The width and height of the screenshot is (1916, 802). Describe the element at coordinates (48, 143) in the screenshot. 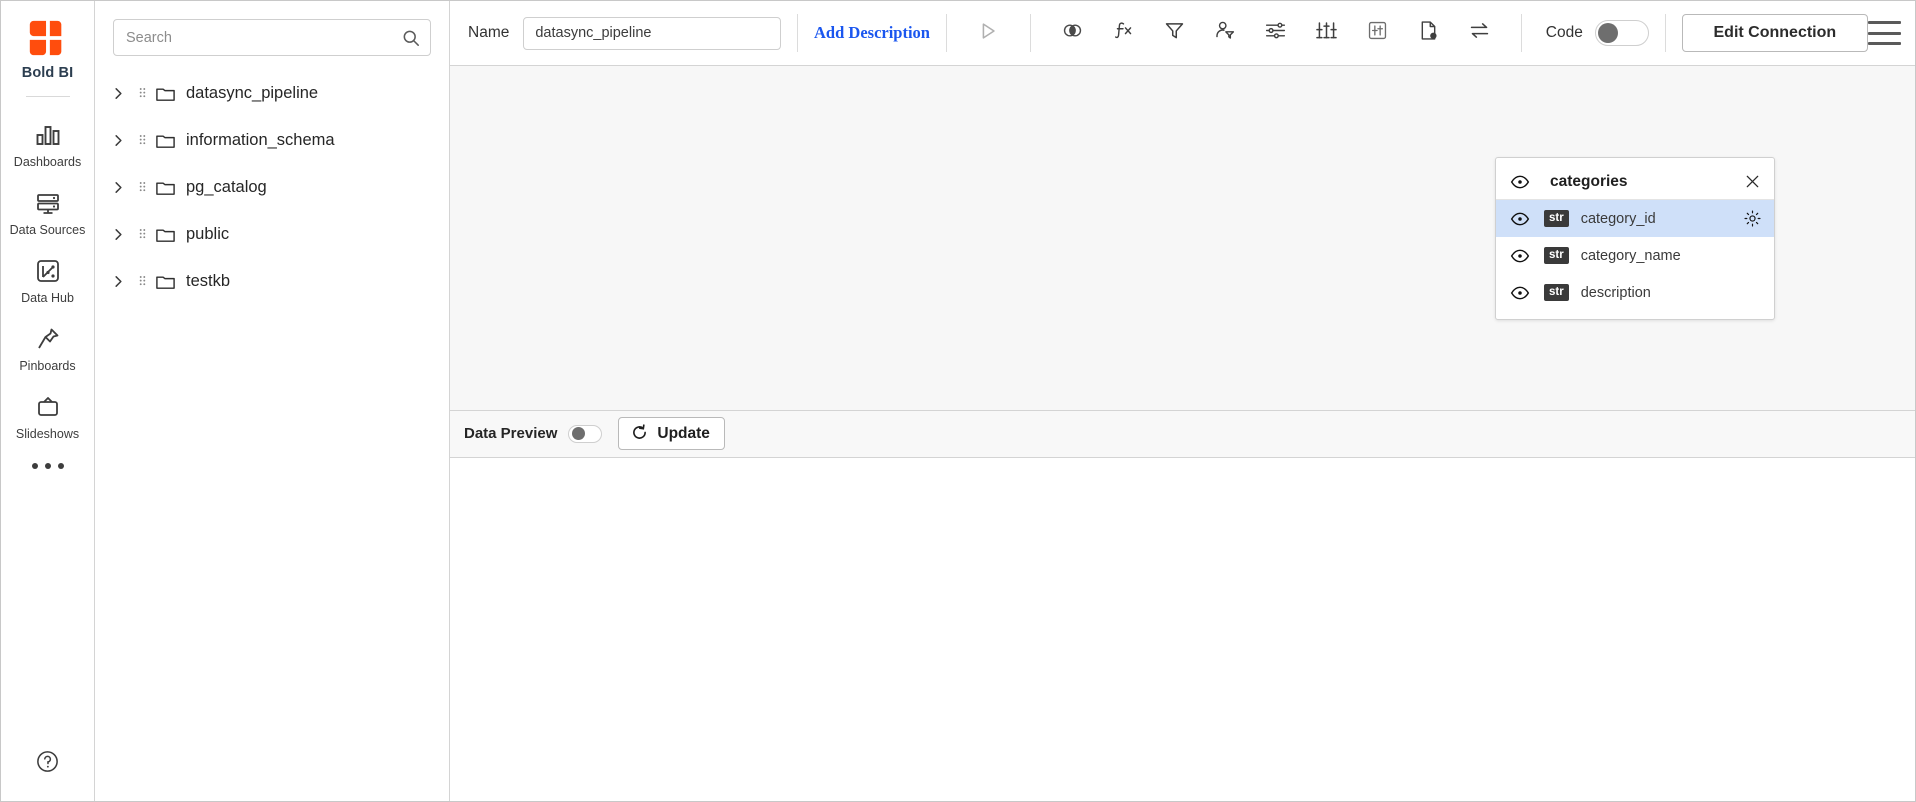

I see `sidebar-item-dashboards: Dashboards` at that location.